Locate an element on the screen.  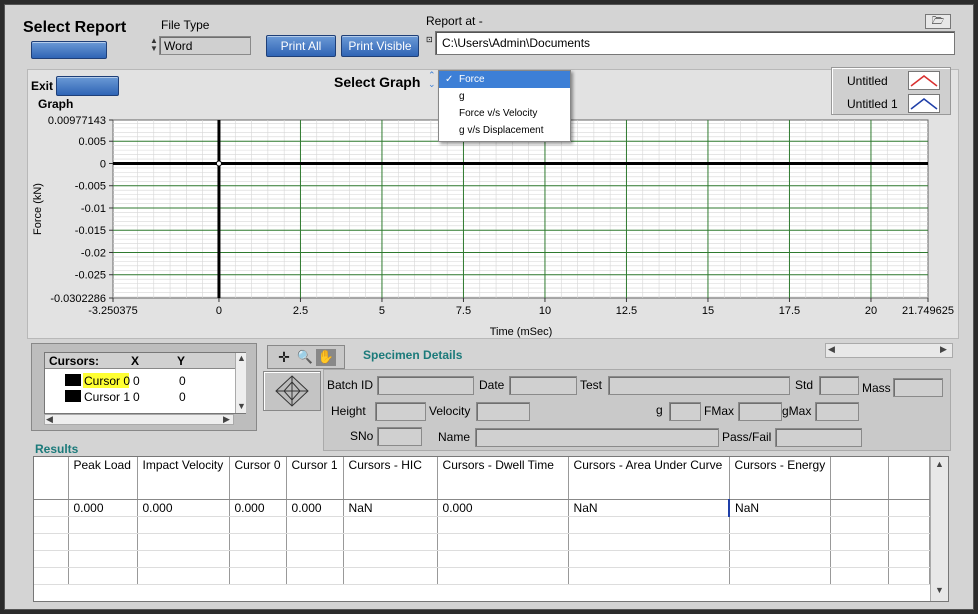
print-all-button: Print All is located at coordinates (301, 46).